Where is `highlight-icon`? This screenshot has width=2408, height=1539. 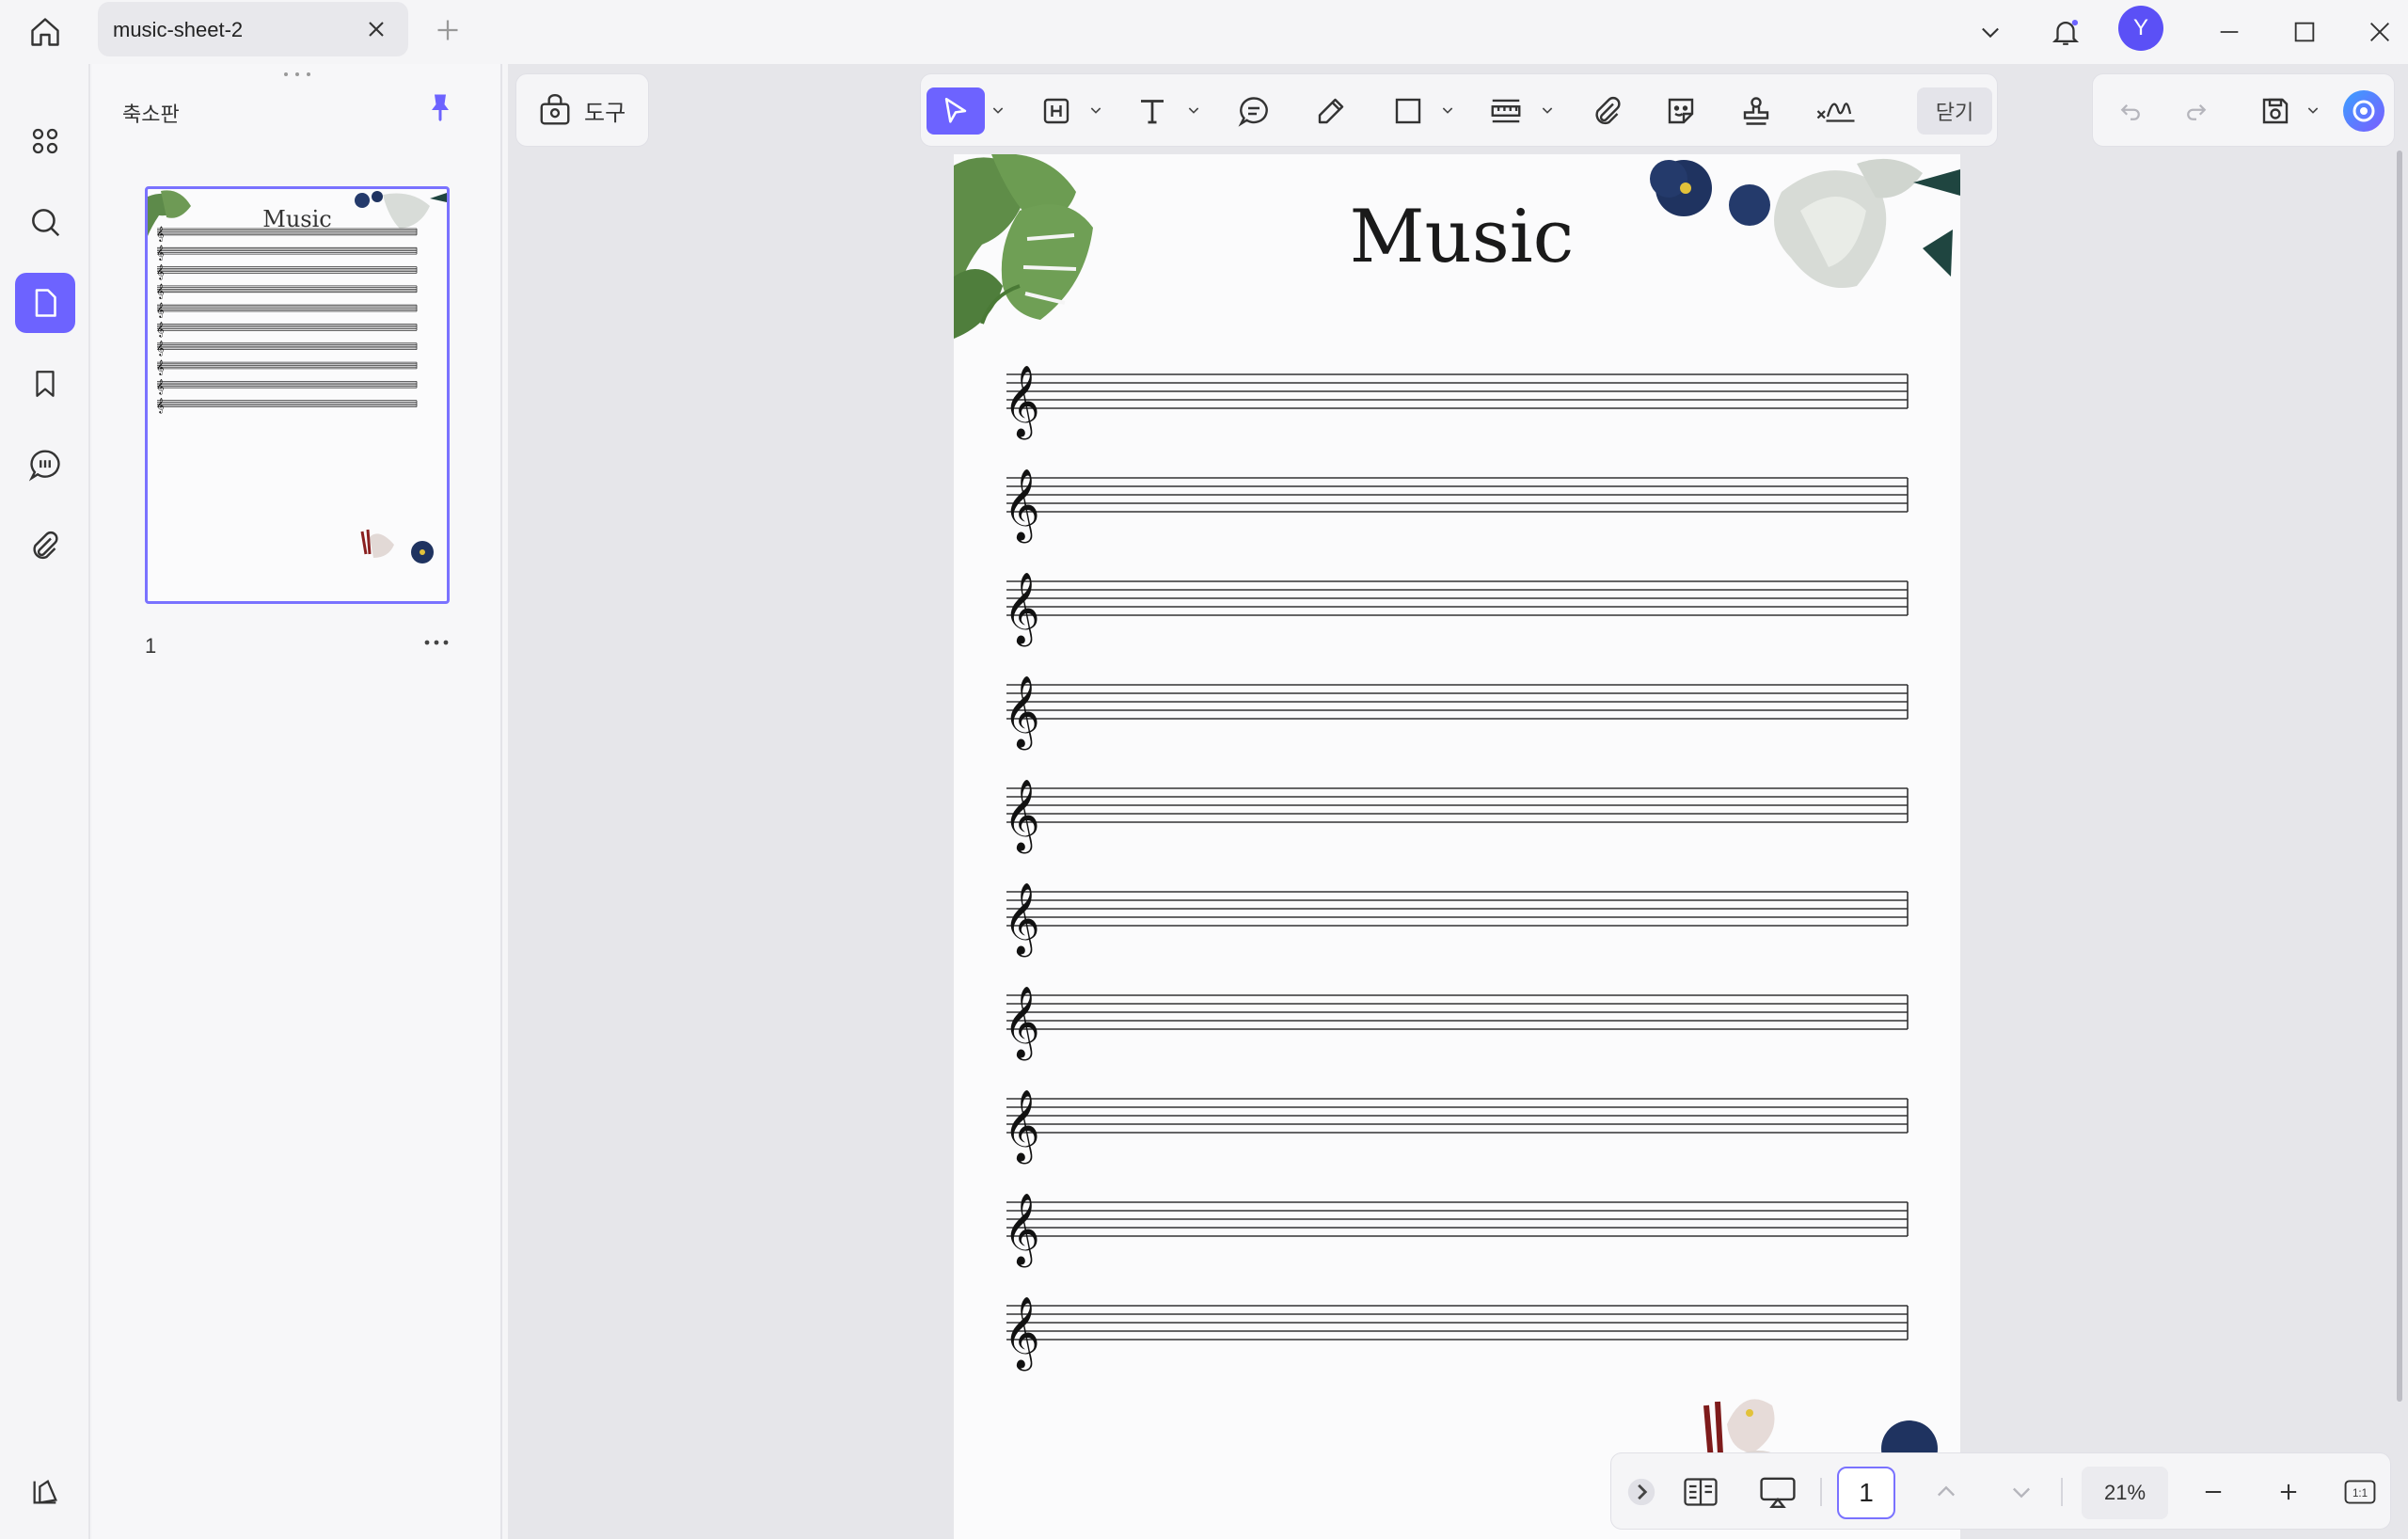
highlight-icon is located at coordinates (1056, 111).